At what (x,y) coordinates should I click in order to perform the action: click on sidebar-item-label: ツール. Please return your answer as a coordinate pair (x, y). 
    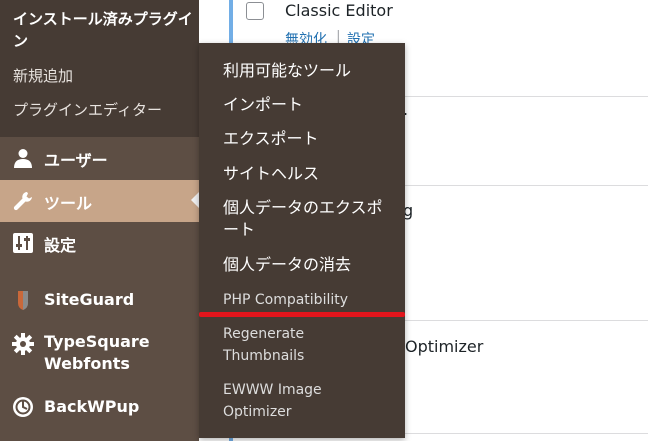
    Looking at the image, I should click on (68, 203).